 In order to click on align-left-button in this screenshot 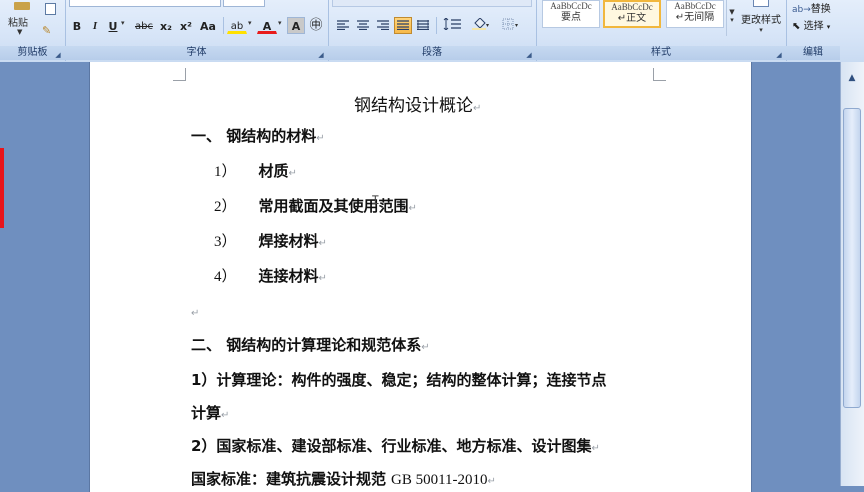, I will do `click(343, 25)`.